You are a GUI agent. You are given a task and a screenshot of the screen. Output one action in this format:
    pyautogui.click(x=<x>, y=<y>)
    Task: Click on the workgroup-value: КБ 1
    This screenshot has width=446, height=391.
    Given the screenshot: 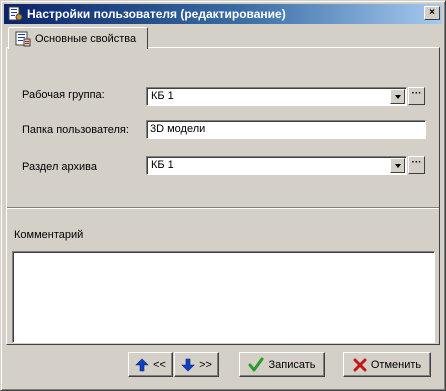 What is the action you would take?
    pyautogui.click(x=162, y=96)
    